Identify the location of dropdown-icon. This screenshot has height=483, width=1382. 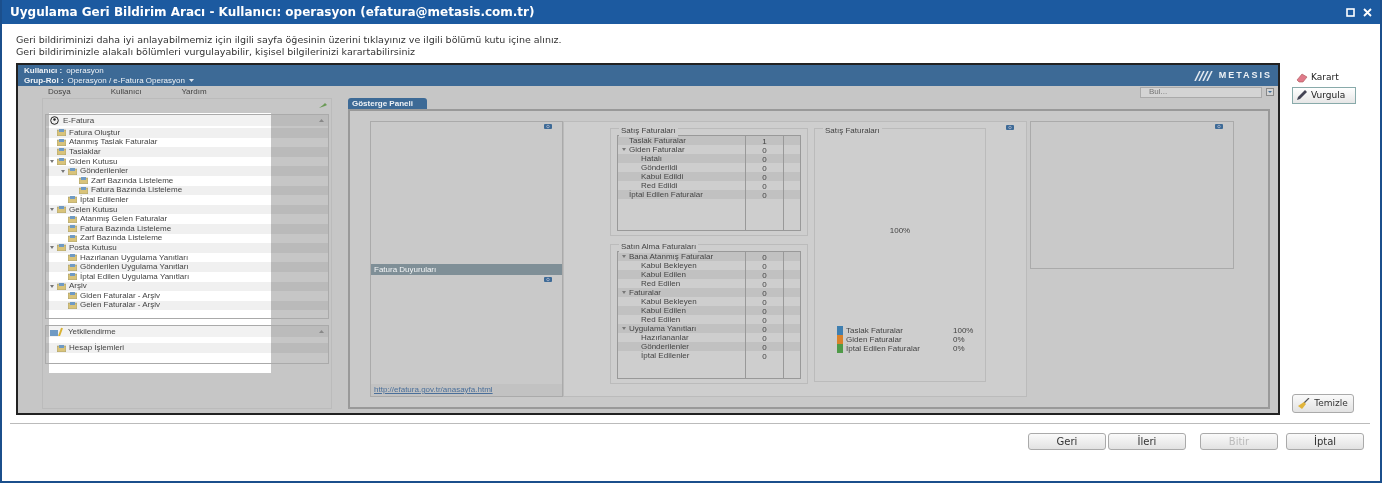
(1270, 92).